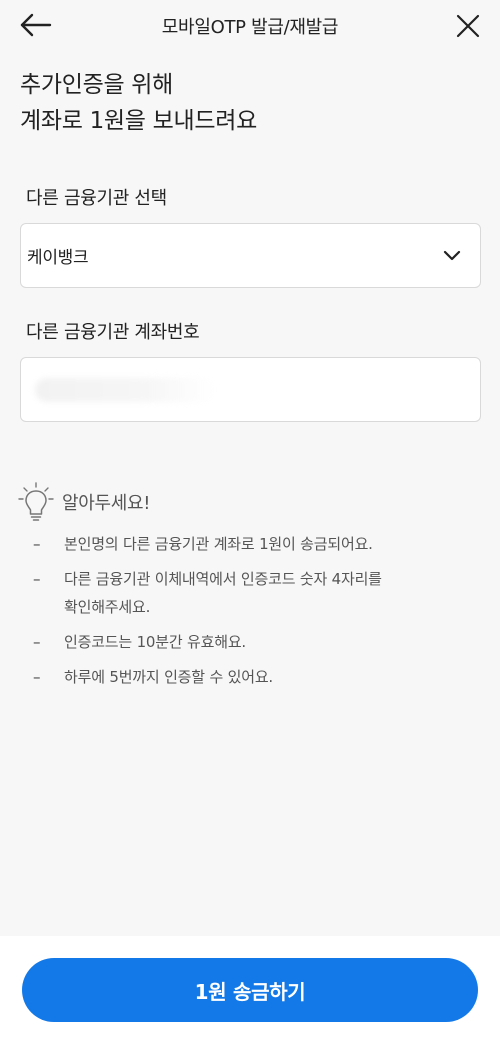 The image size is (500, 1043). I want to click on headline-line-1: 추가인증을 위해, so click(97, 85).